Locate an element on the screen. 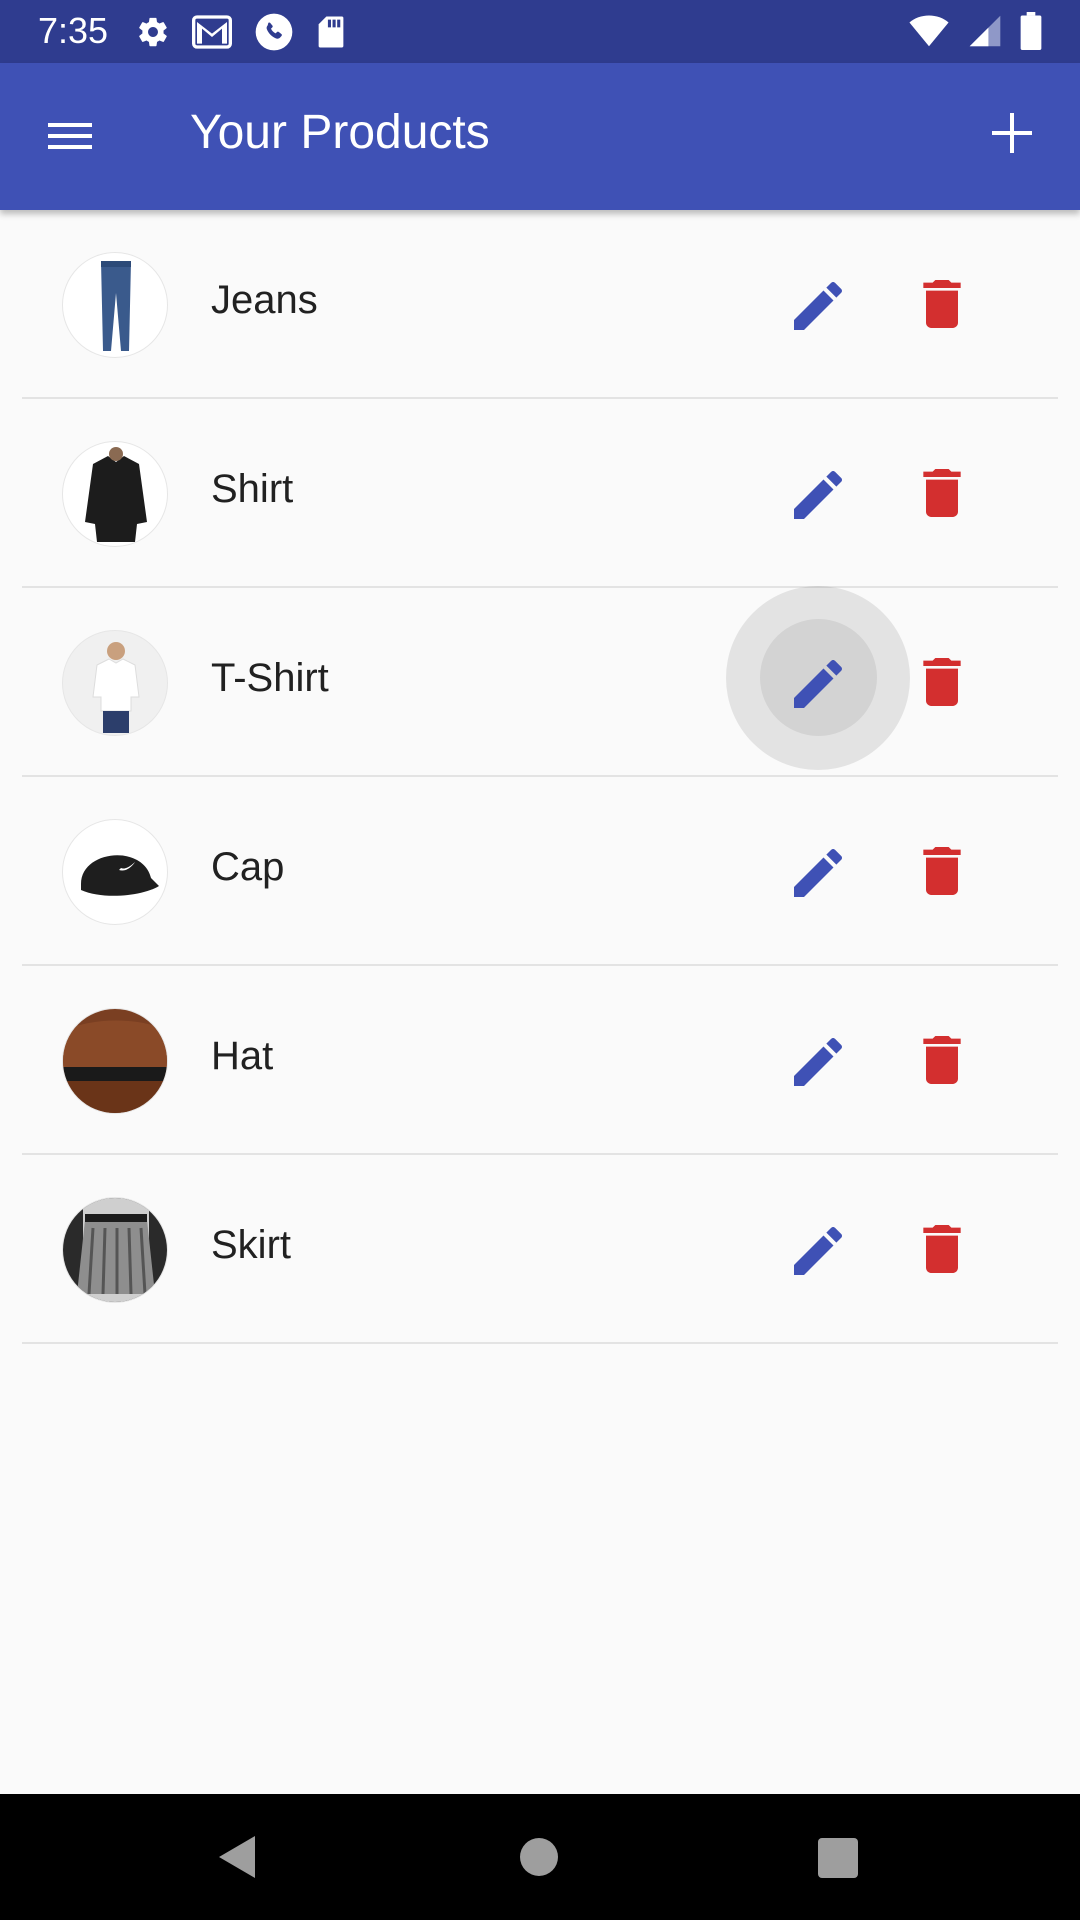 The image size is (1080, 1920). cell-signal-icon is located at coordinates (985, 31).